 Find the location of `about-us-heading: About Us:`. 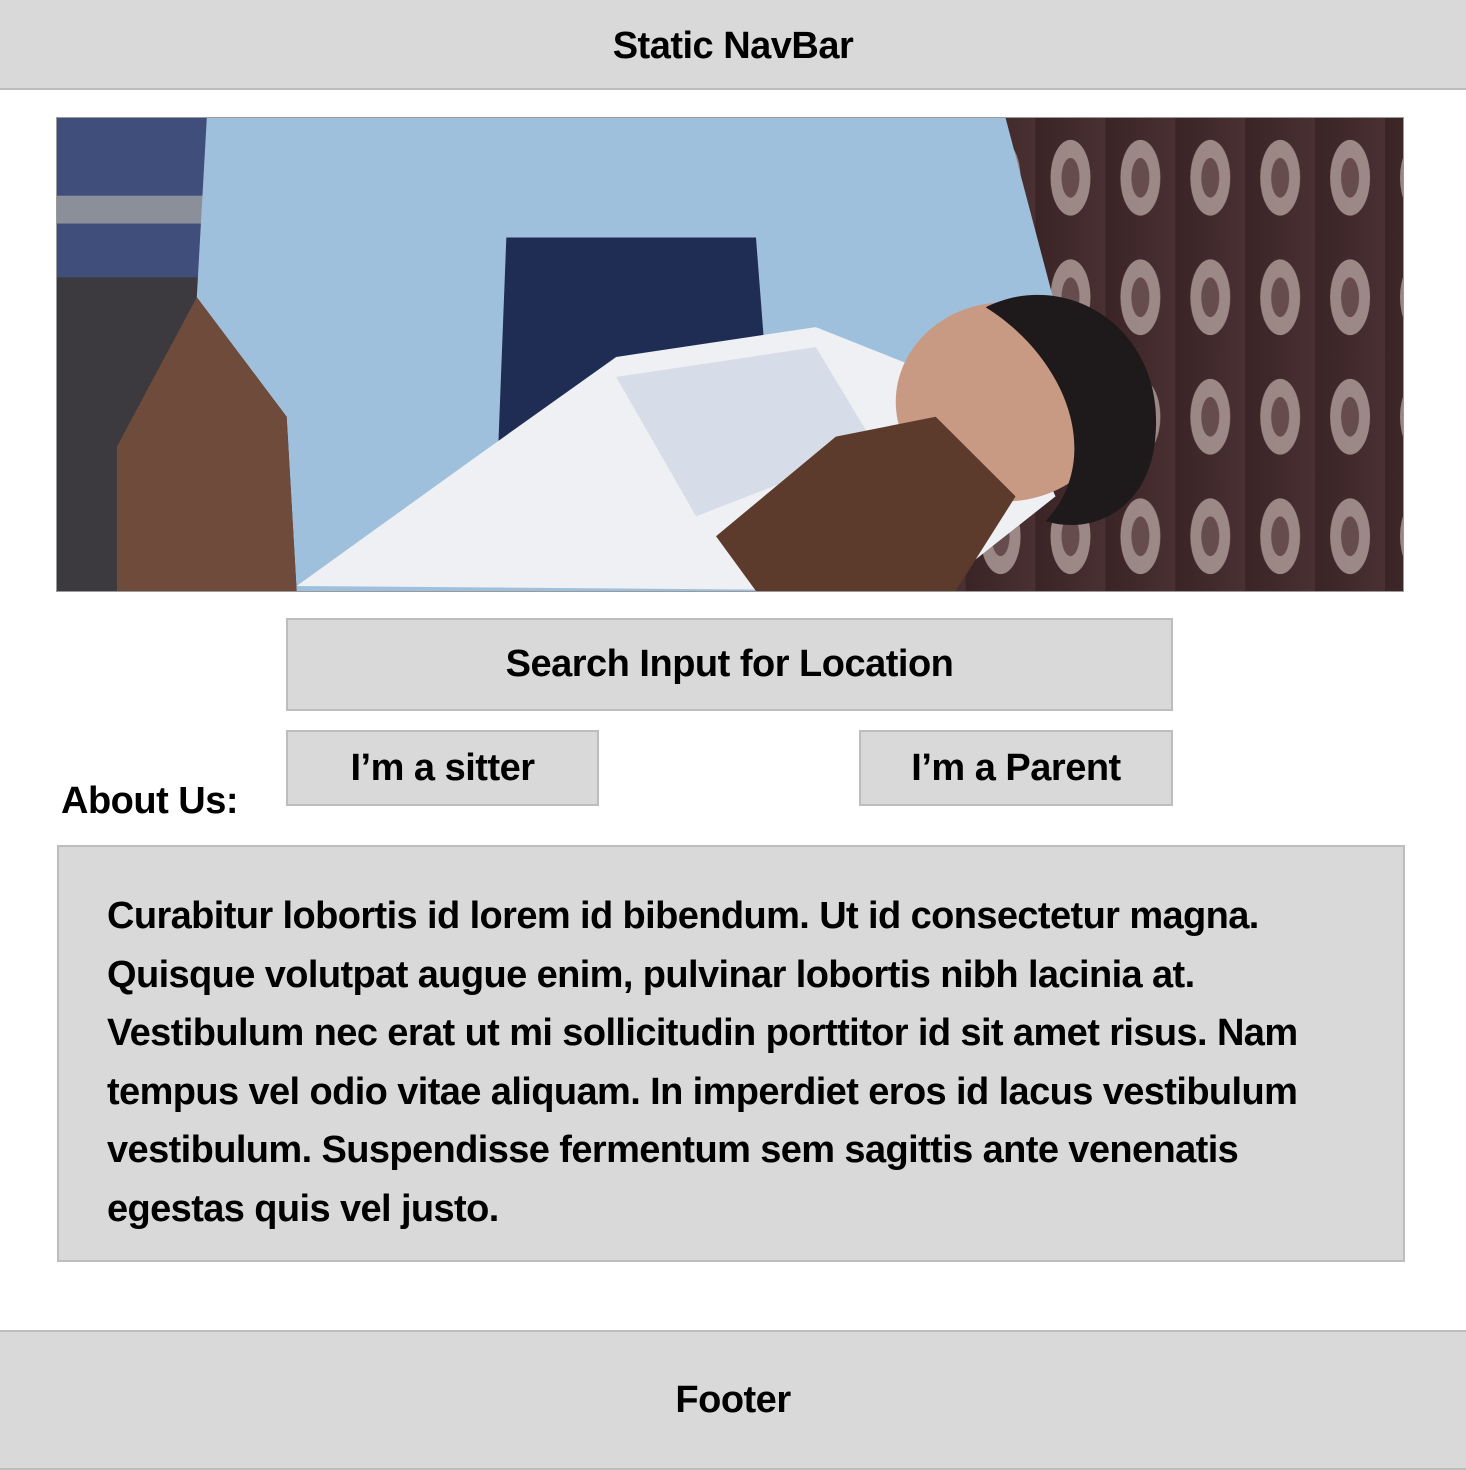

about-us-heading: About Us: is located at coordinates (150, 801).